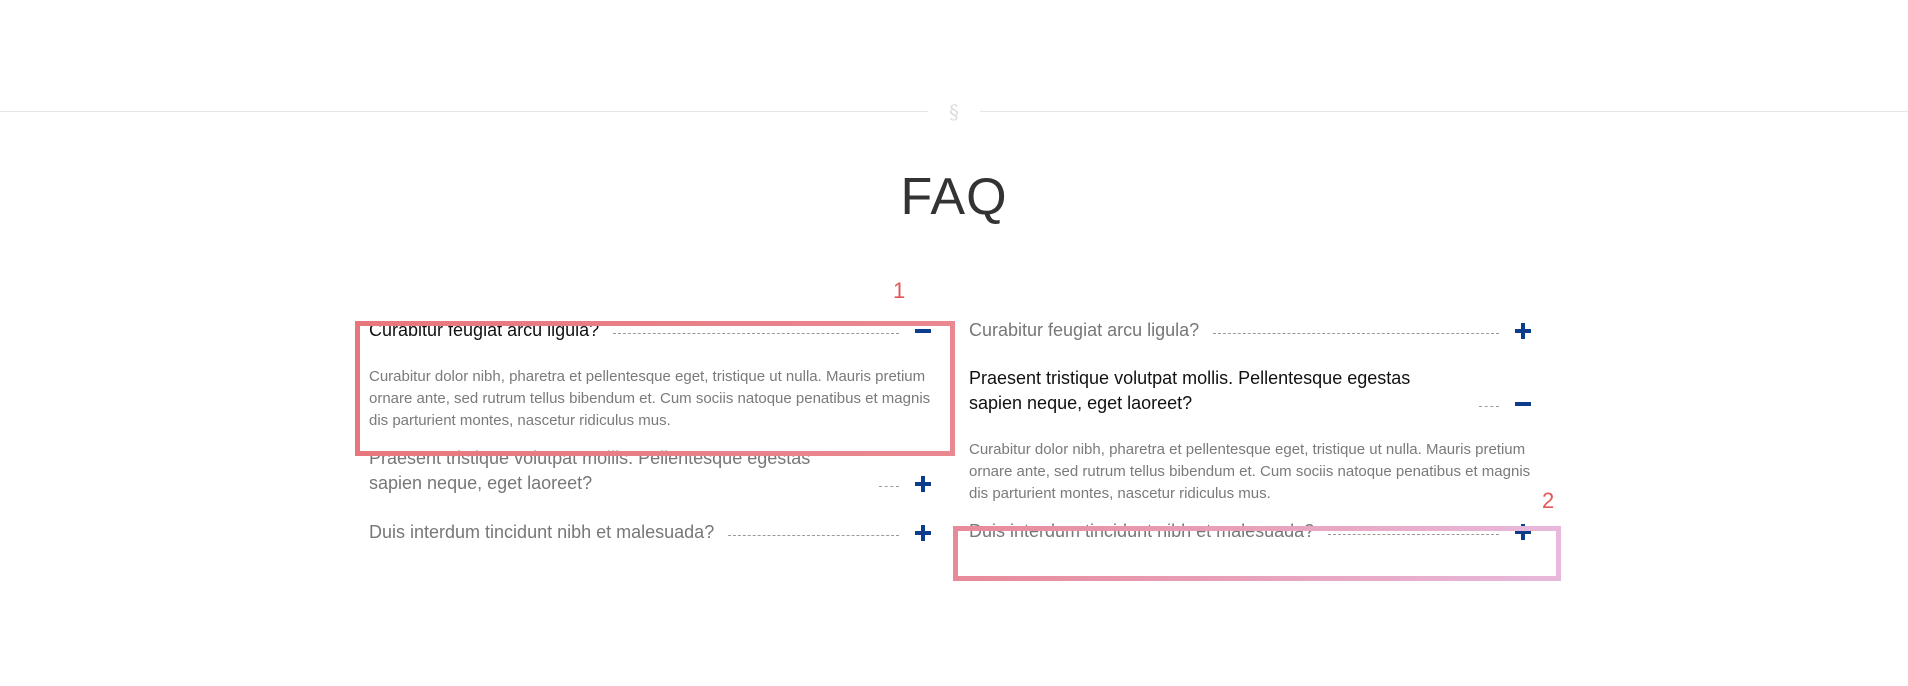 The width and height of the screenshot is (1908, 686). I want to click on faq-question-text: Curabitur feugiat arcu ligula?, so click(1084, 330).